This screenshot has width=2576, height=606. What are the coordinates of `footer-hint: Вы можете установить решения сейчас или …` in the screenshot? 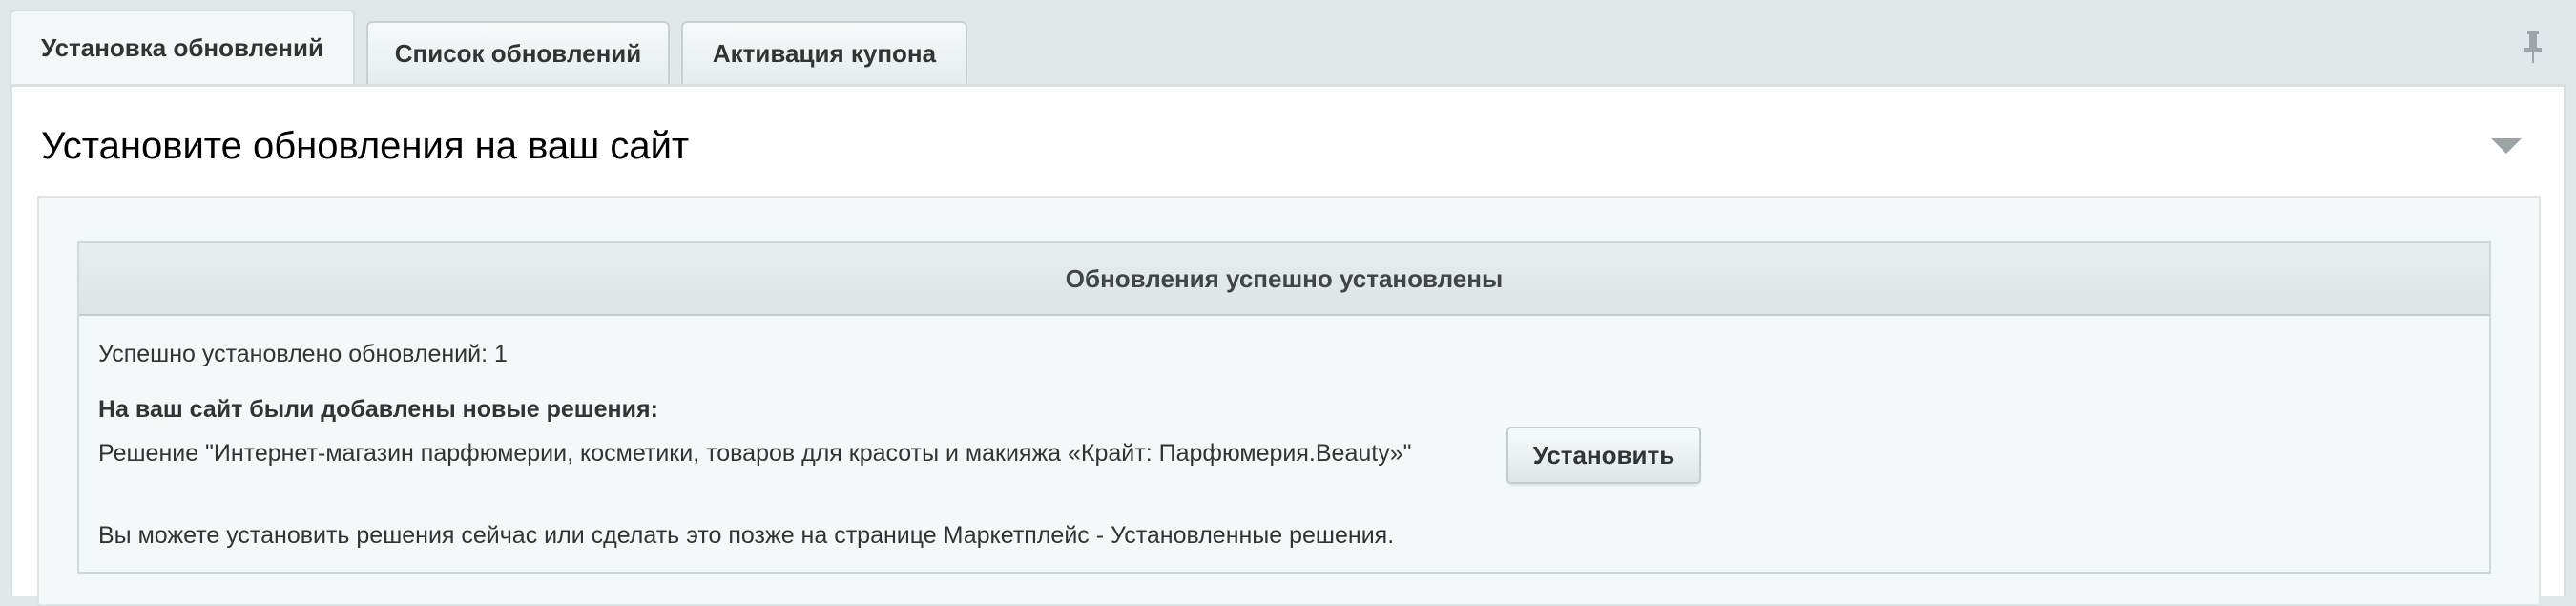 It's located at (746, 535).